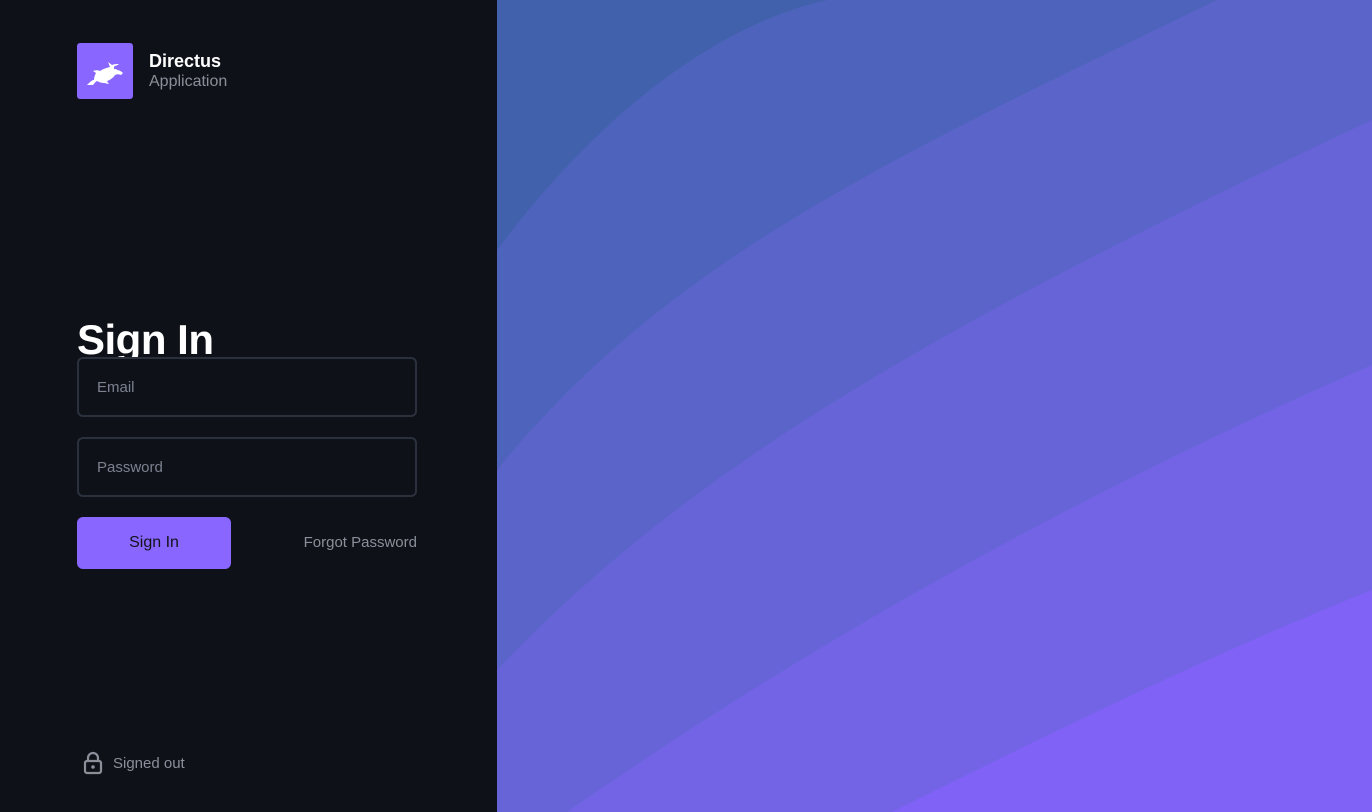 This screenshot has width=1372, height=812. I want to click on lock-icon, so click(93, 763).